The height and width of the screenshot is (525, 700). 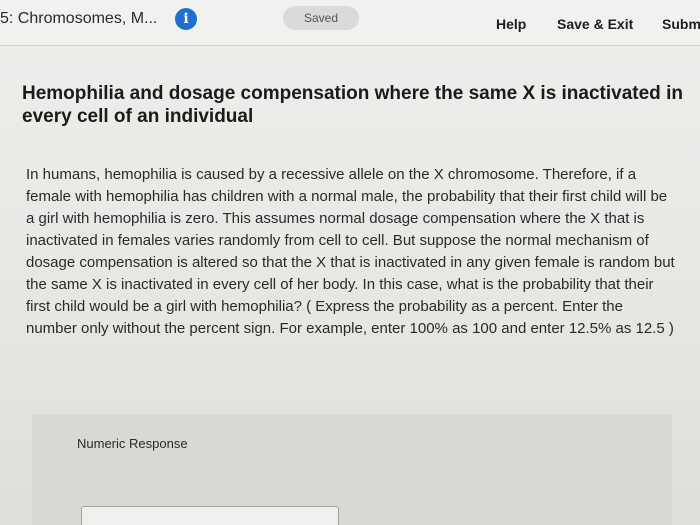 I want to click on save-exit-button: Save & Exit, so click(x=595, y=24).